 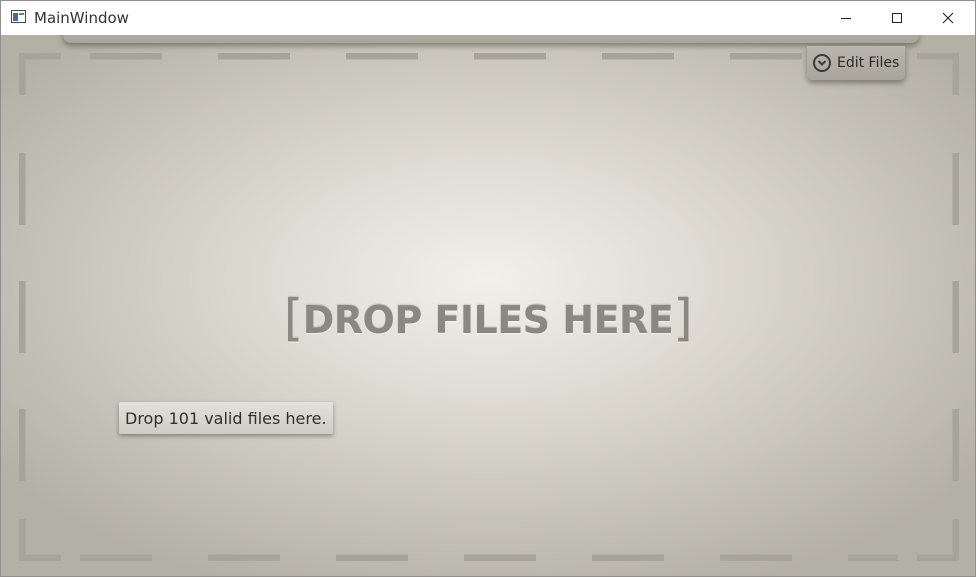 I want to click on maximize-icon, so click(x=897, y=18).